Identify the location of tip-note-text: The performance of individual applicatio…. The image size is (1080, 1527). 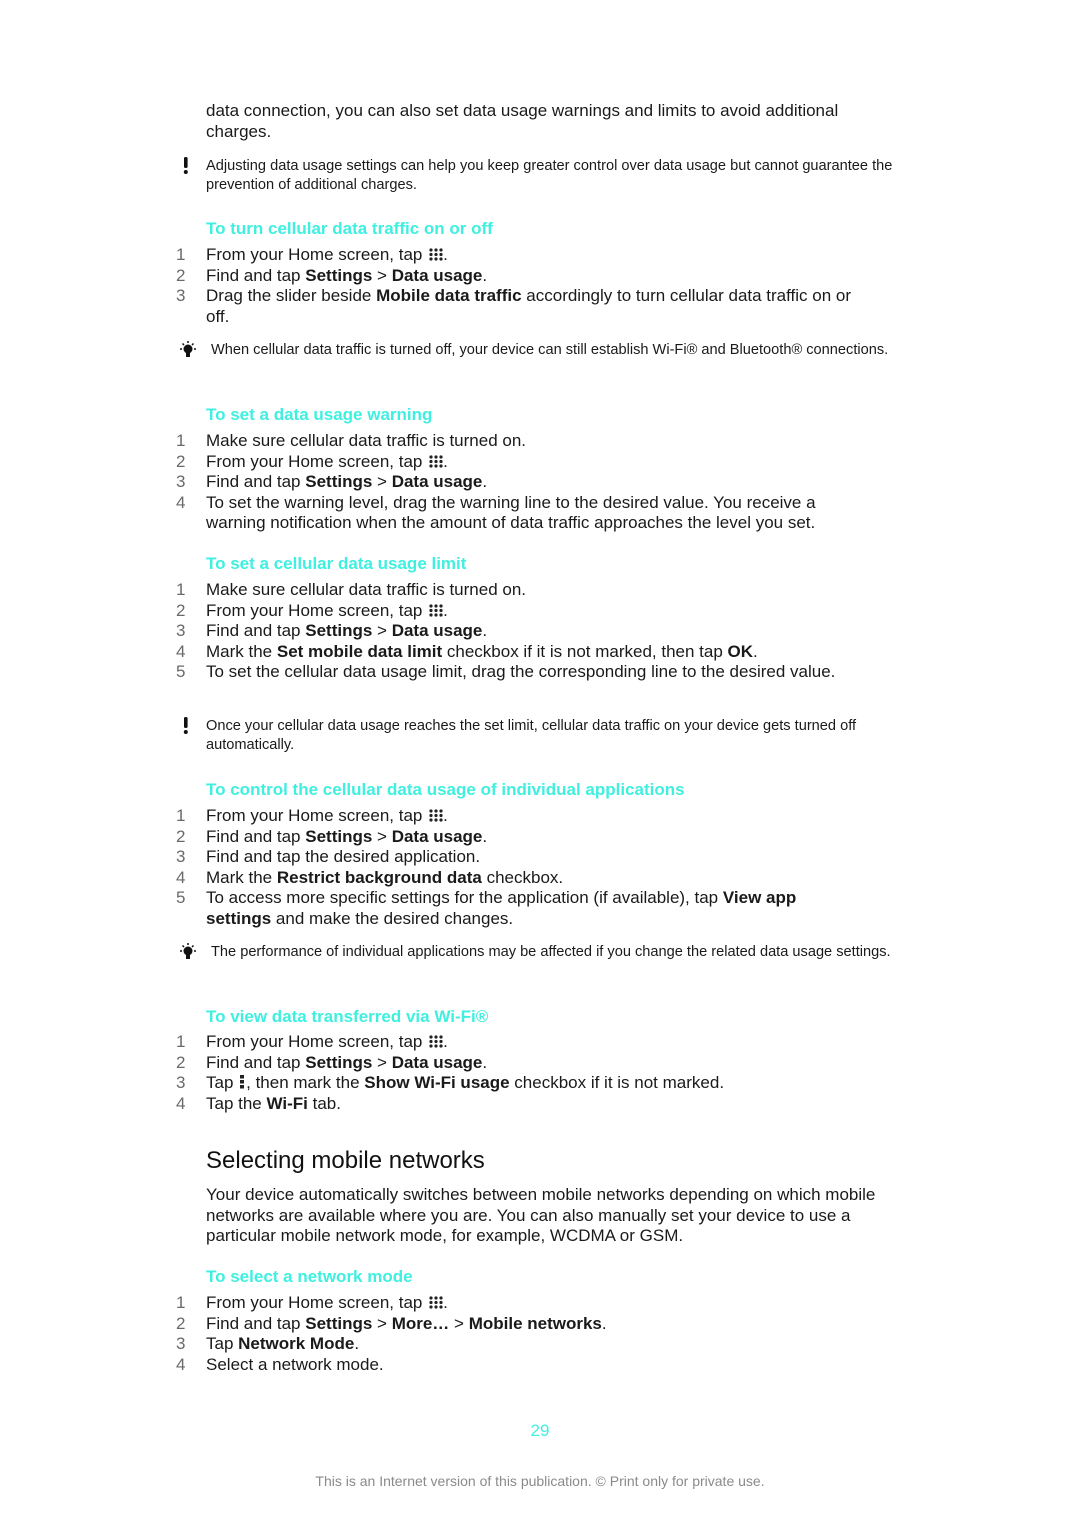
(551, 952).